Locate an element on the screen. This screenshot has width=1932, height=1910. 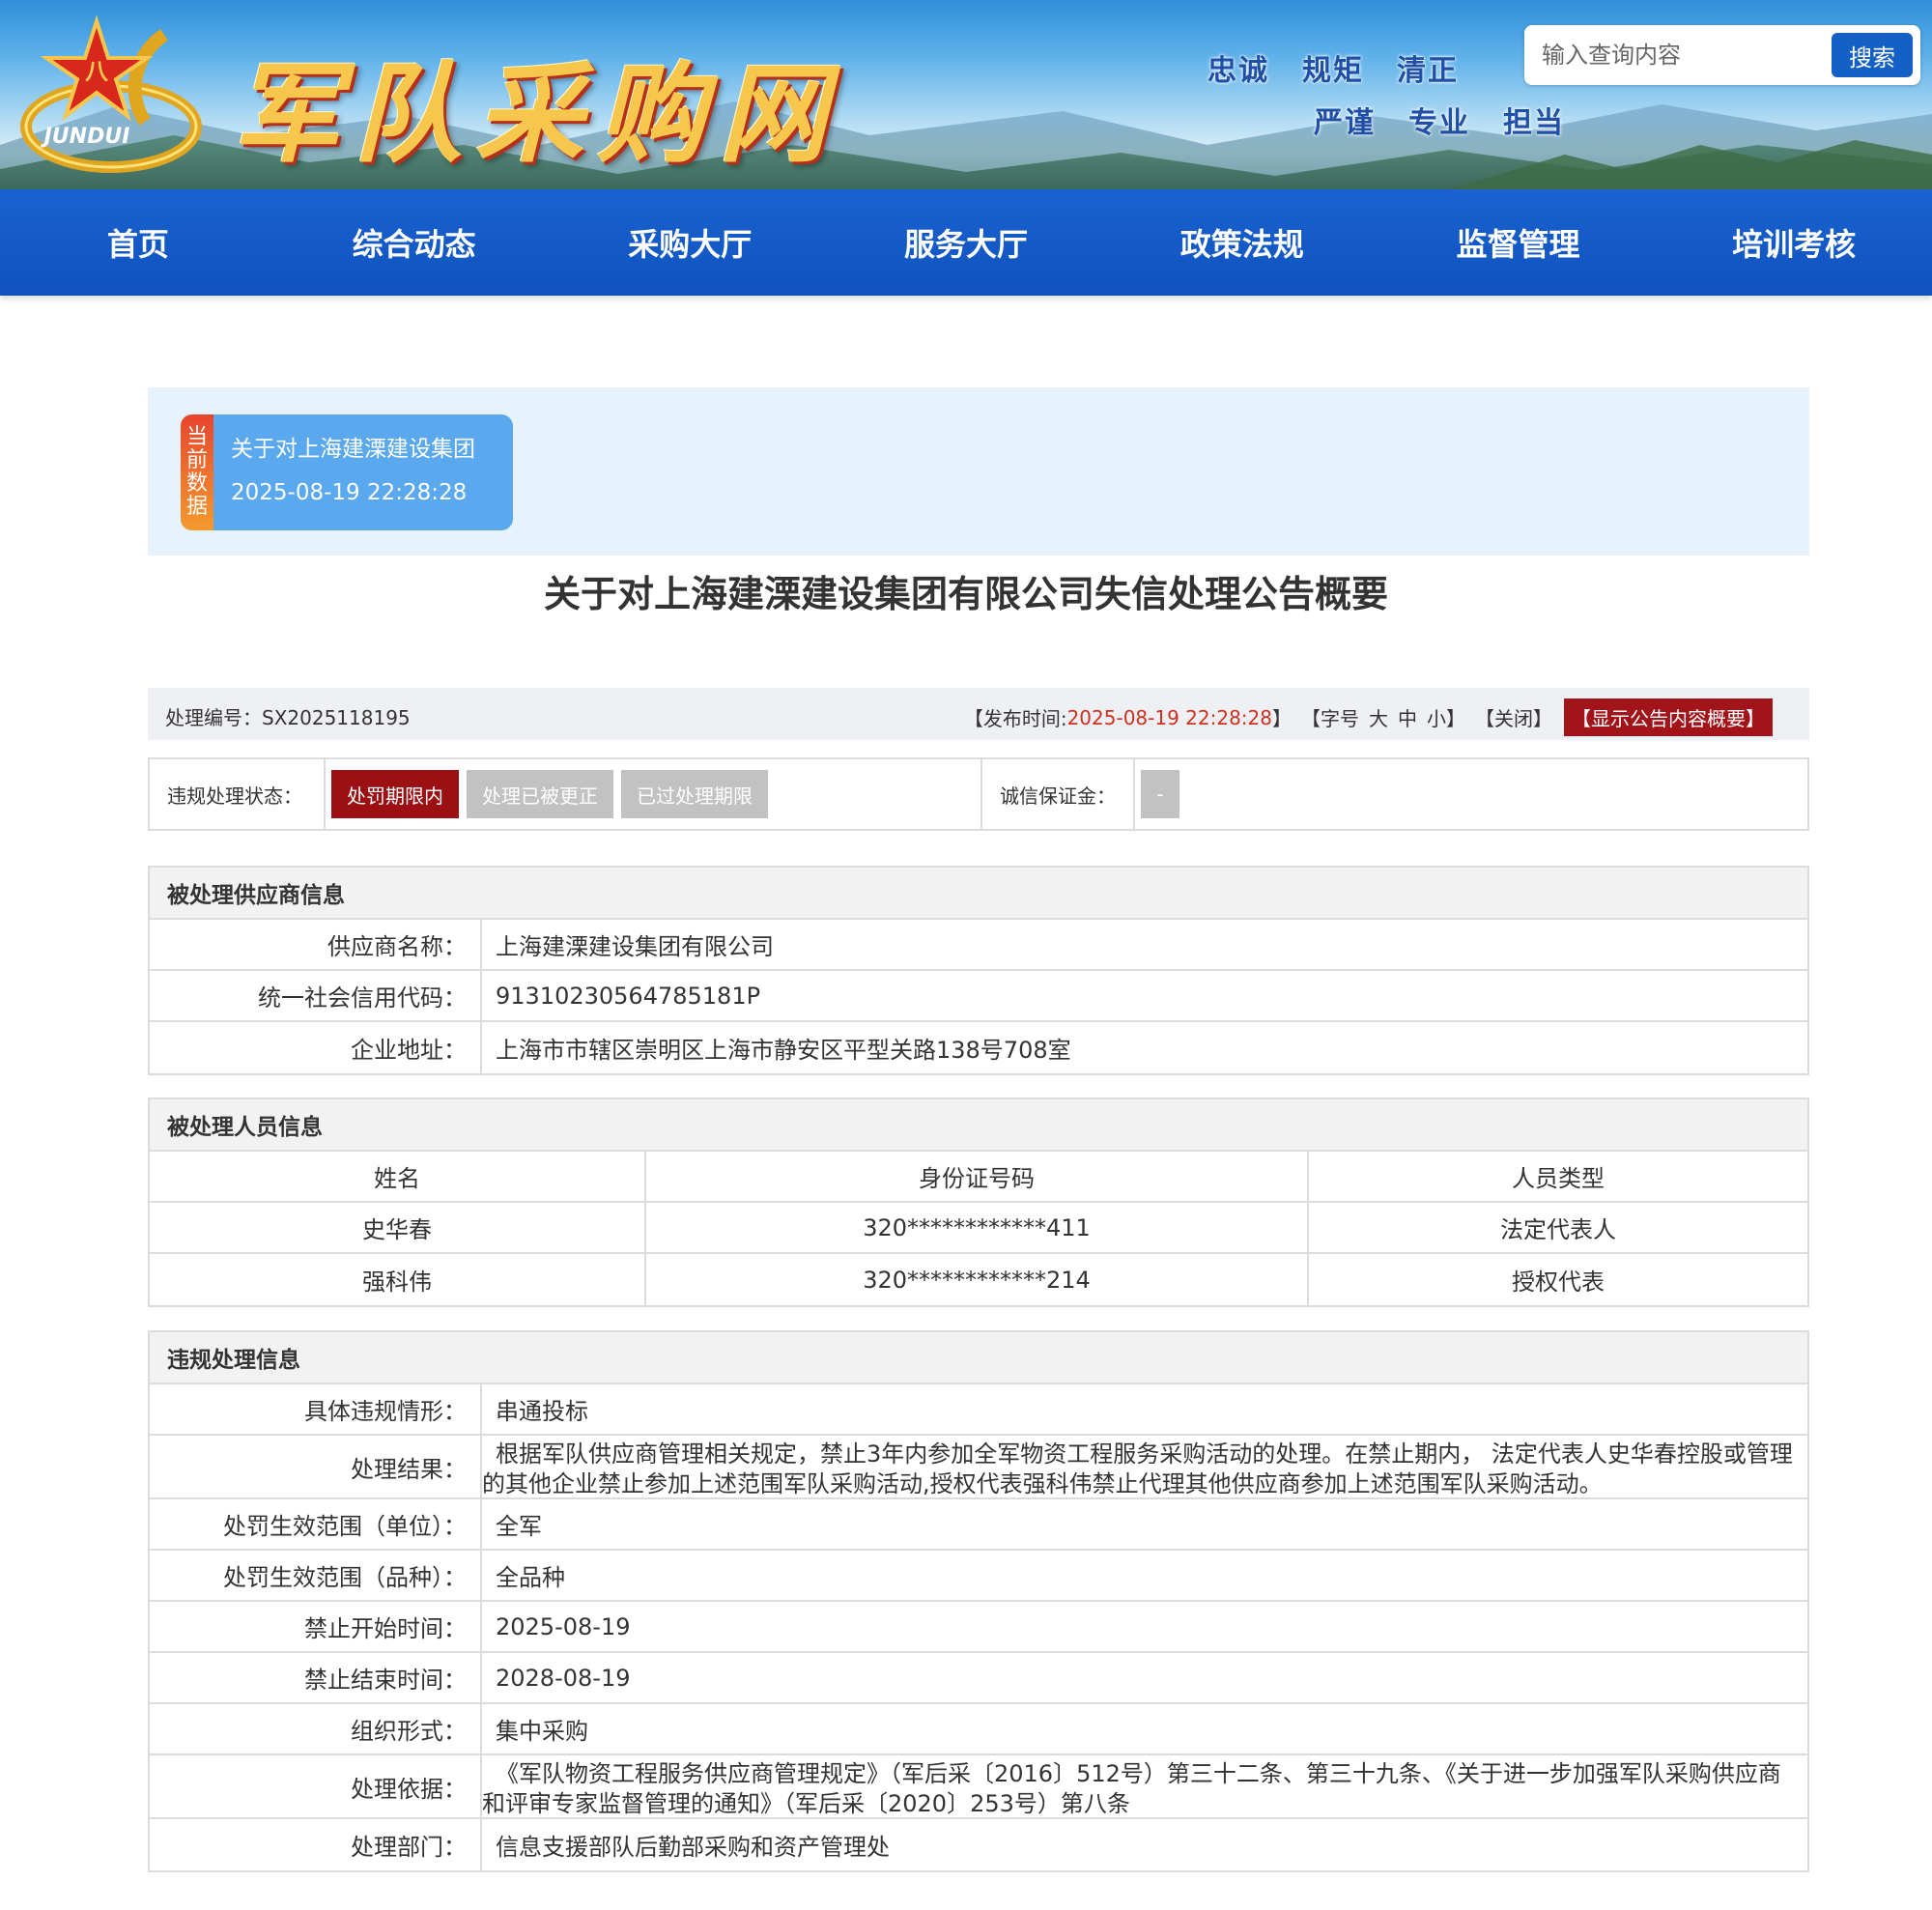
search-button: 搜索 is located at coordinates (1872, 55).